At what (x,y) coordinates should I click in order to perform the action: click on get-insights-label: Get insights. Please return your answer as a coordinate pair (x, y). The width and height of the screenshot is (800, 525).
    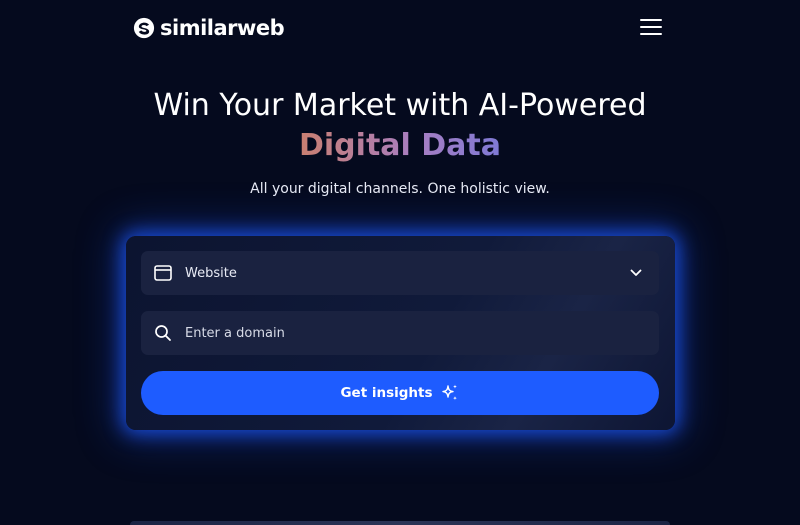
    Looking at the image, I should click on (386, 393).